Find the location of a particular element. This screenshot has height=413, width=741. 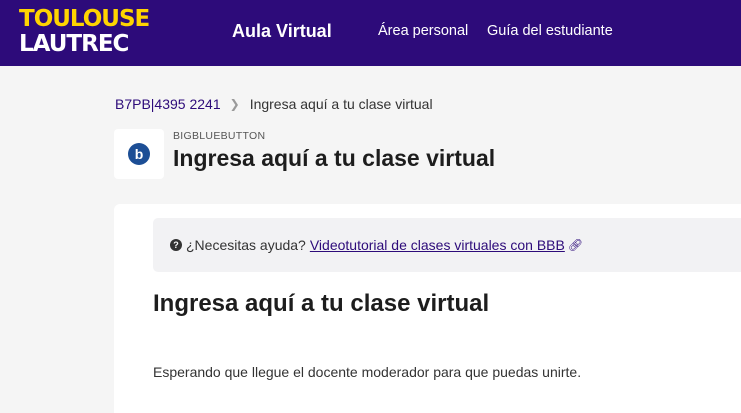

logo-line-2: LAUTREC is located at coordinates (74, 44).